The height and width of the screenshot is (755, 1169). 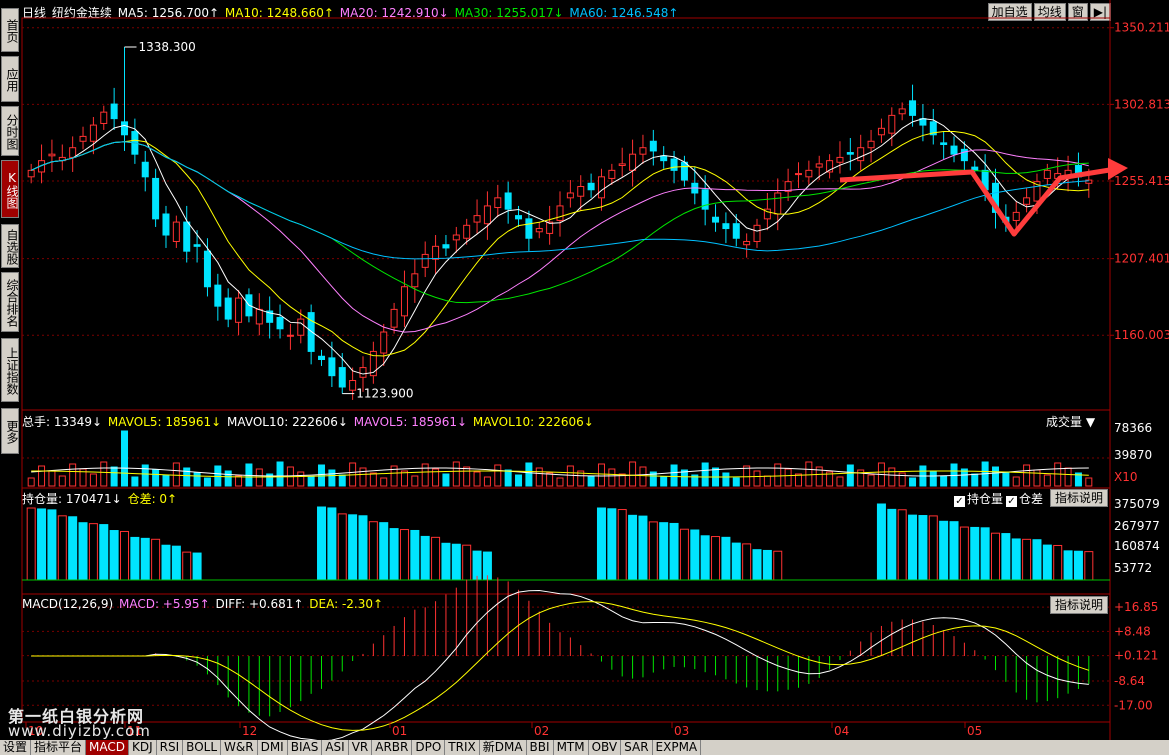 I want to click on tab-bbi: BBI, so click(x=540, y=747).